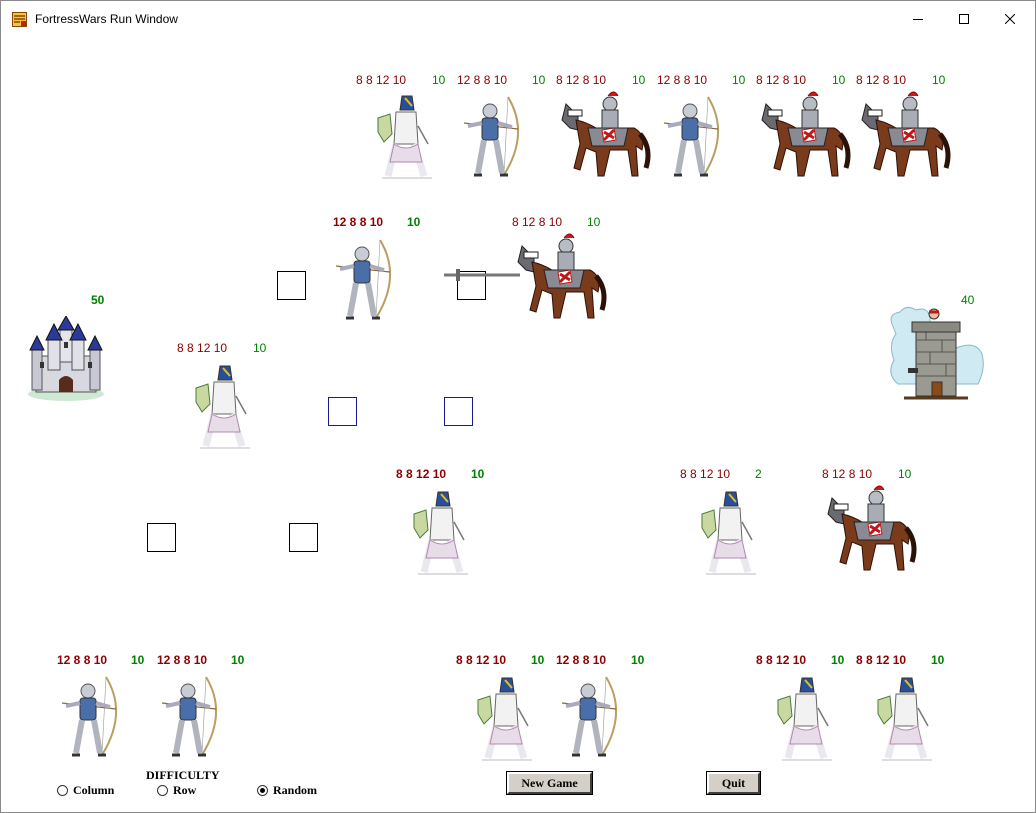 Image resolution: width=1036 pixels, height=813 pixels. Describe the element at coordinates (518, 19) in the screenshot. I see `title-bar: FortressWars Run Window` at that location.